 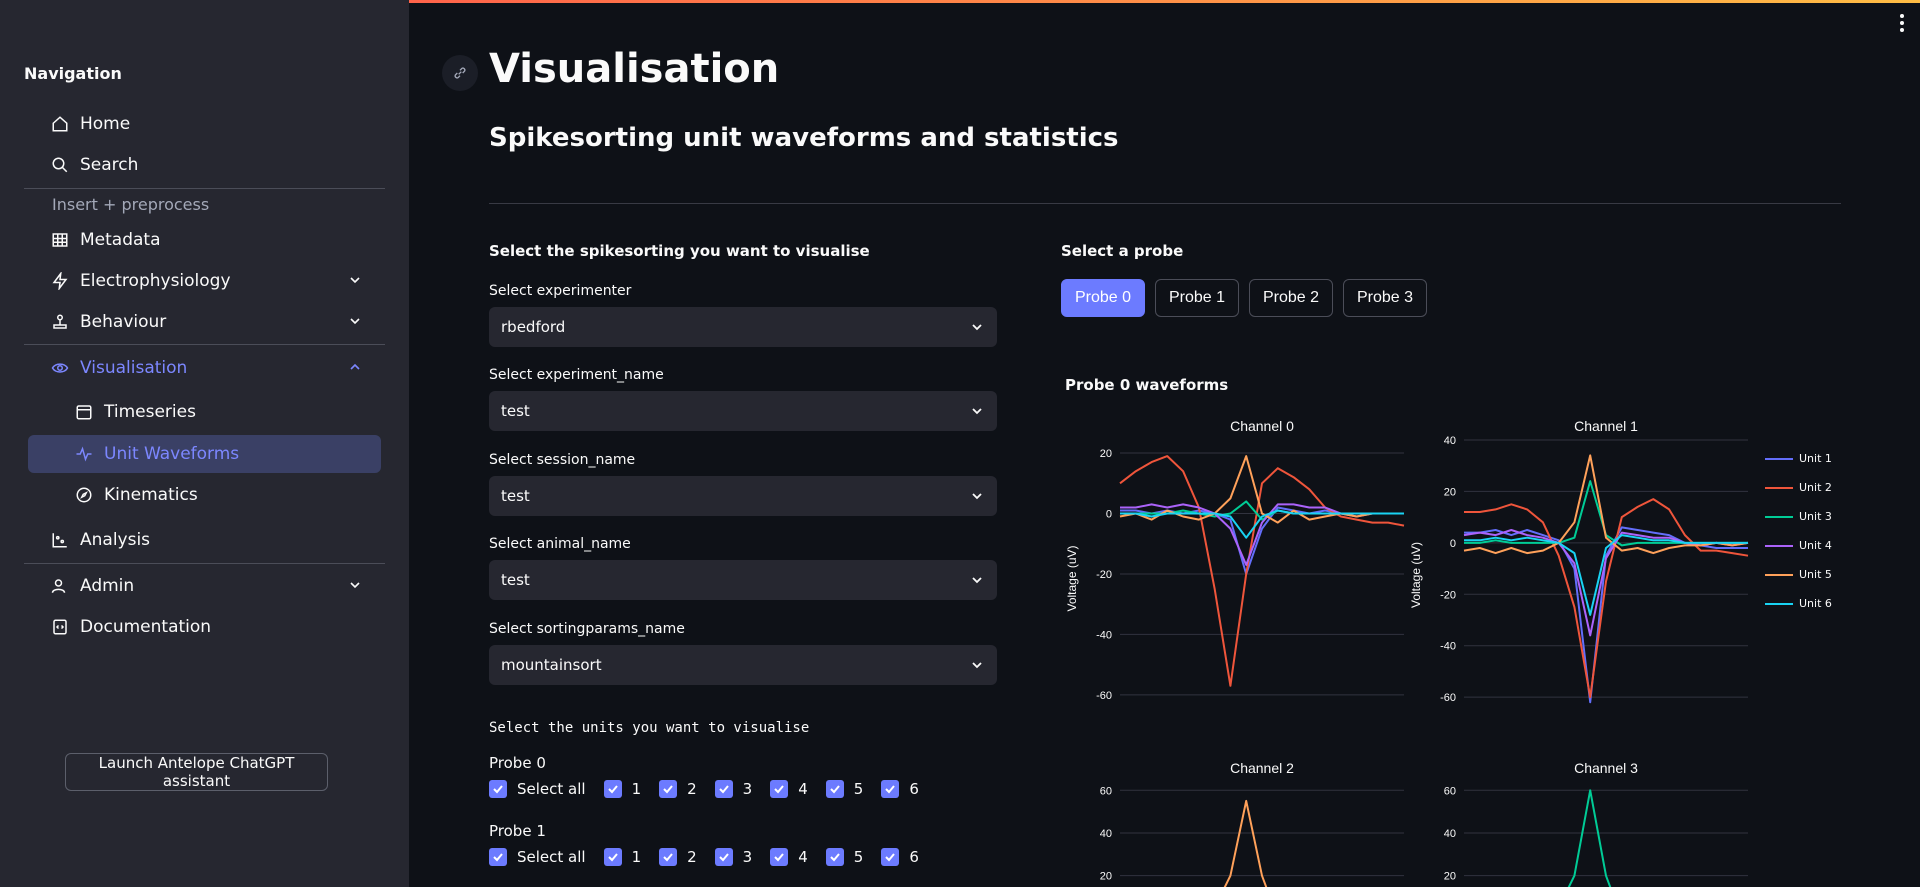 What do you see at coordinates (115, 540) in the screenshot?
I see `sidebar-item-label: Analysis` at bounding box center [115, 540].